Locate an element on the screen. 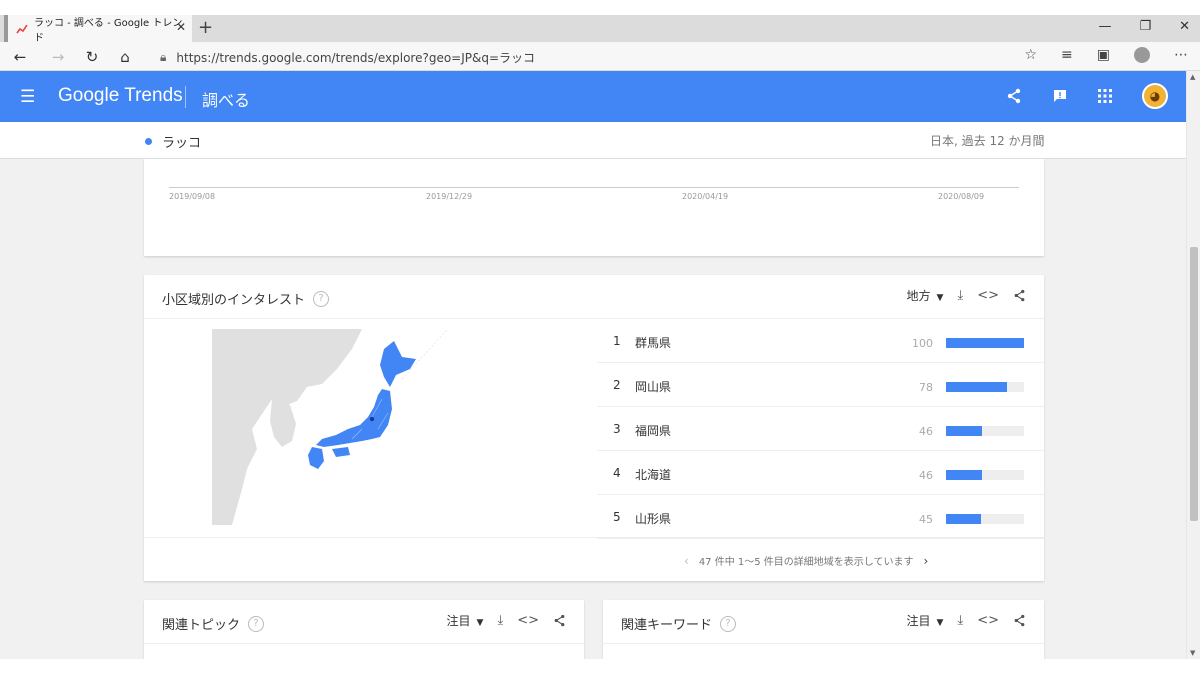  window-controls: — ❐ ✕ is located at coordinates (1144, 26).